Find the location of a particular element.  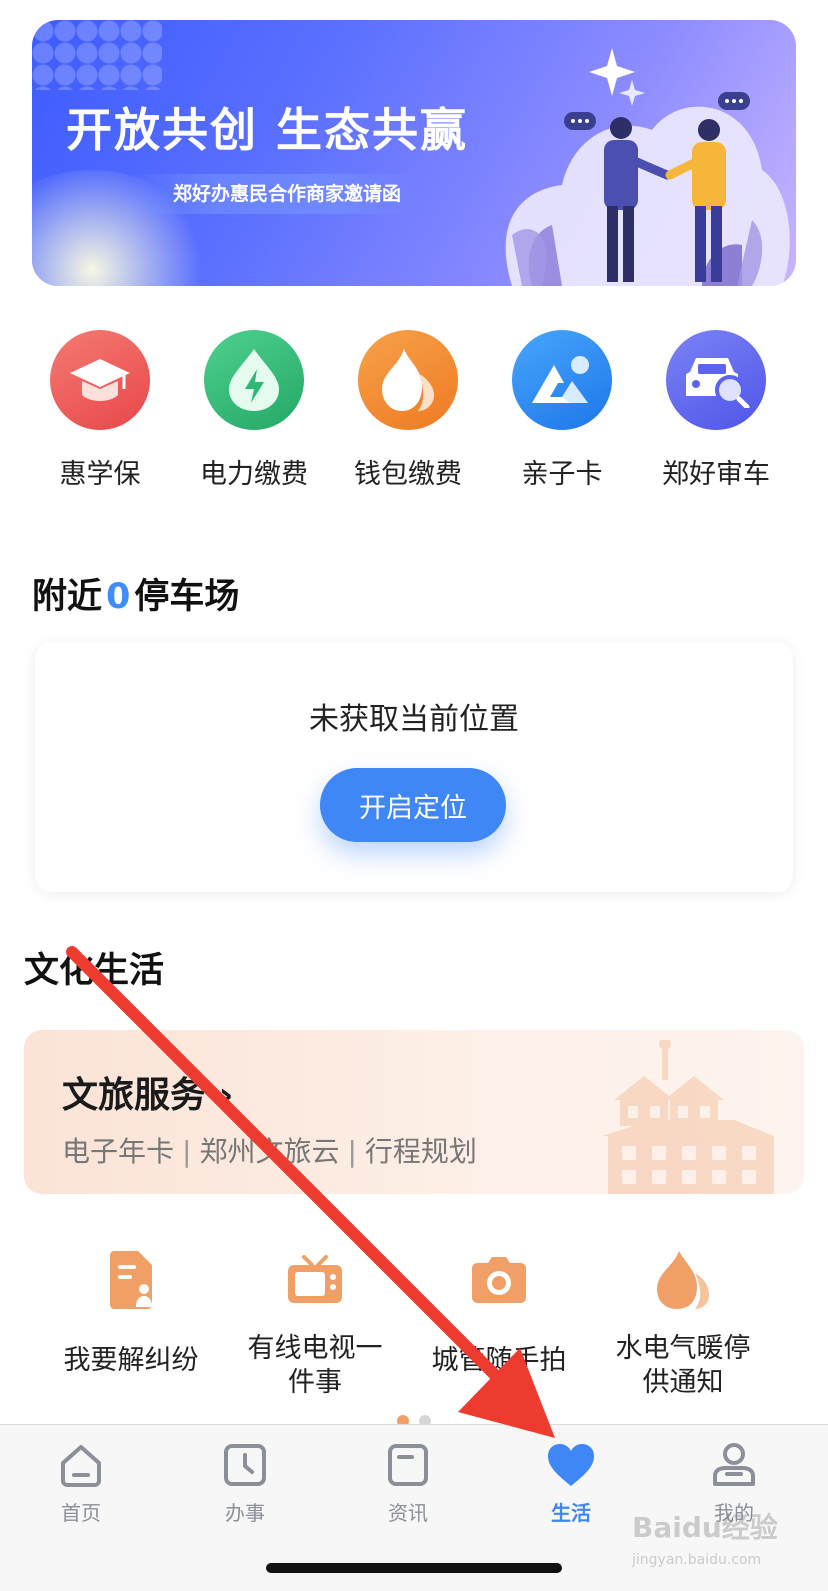

service-cable-tv: 有线电视一件事 is located at coordinates (315, 1320).